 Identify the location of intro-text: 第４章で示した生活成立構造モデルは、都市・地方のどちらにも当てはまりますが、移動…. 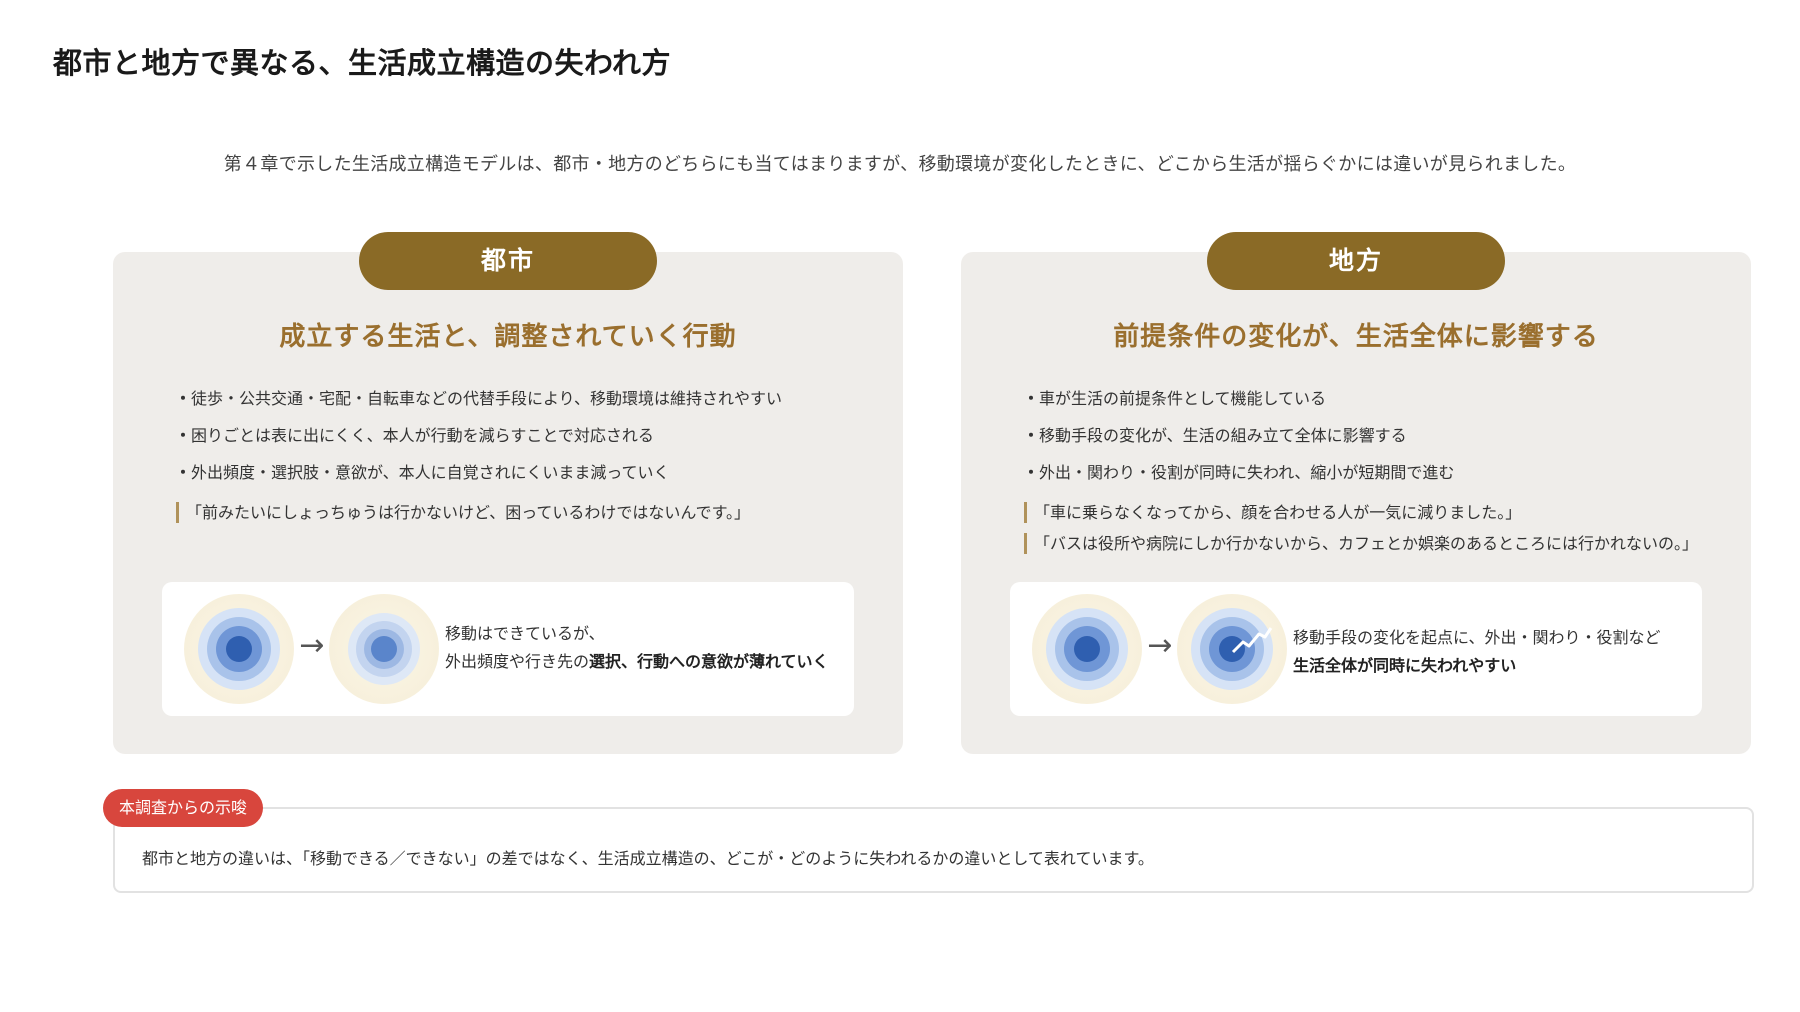
(900, 164).